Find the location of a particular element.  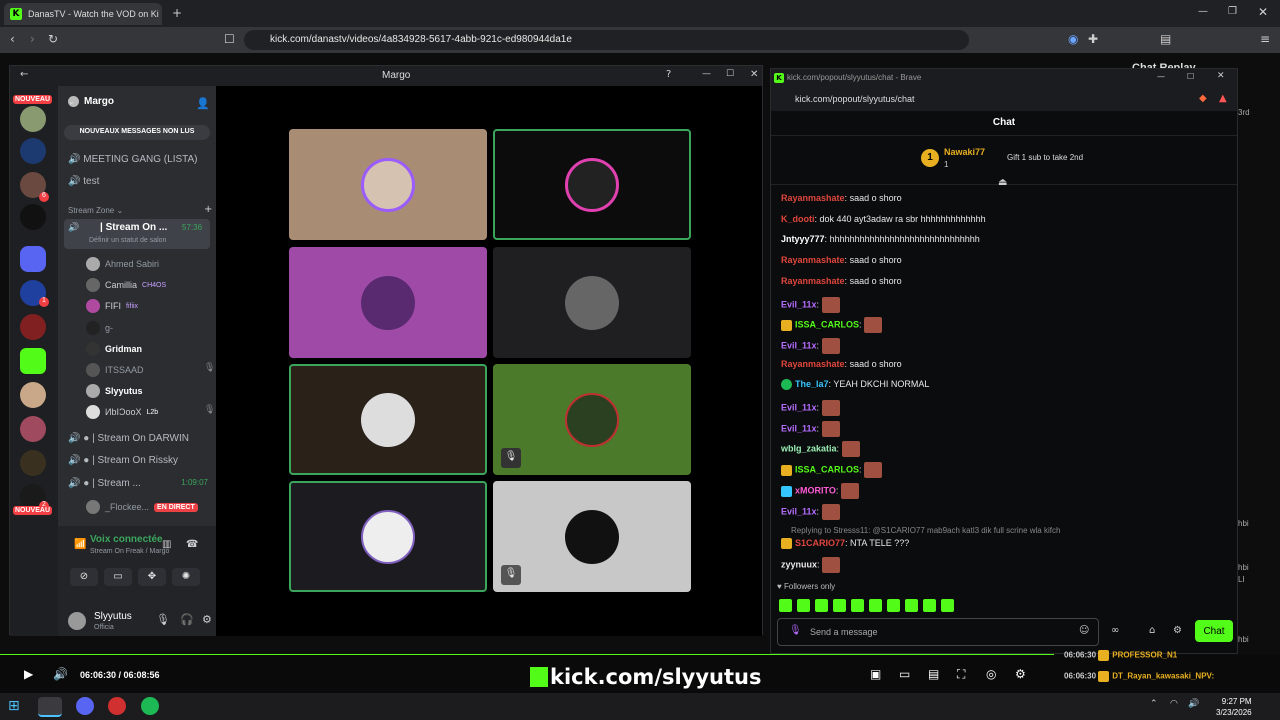

chat-username: K_dooti is located at coordinates (798, 219).